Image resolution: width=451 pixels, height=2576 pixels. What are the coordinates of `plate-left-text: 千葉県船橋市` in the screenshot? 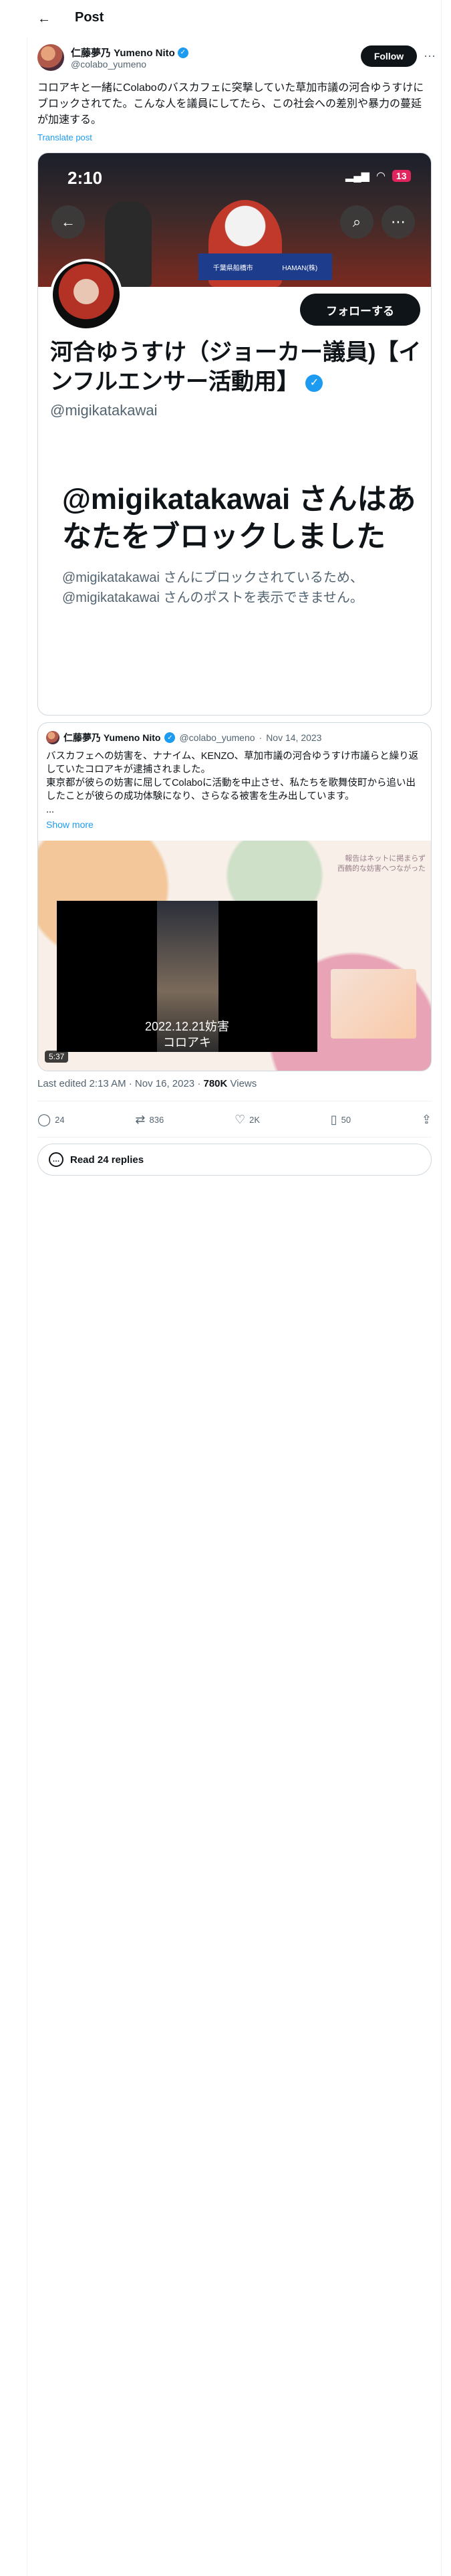 It's located at (232, 268).